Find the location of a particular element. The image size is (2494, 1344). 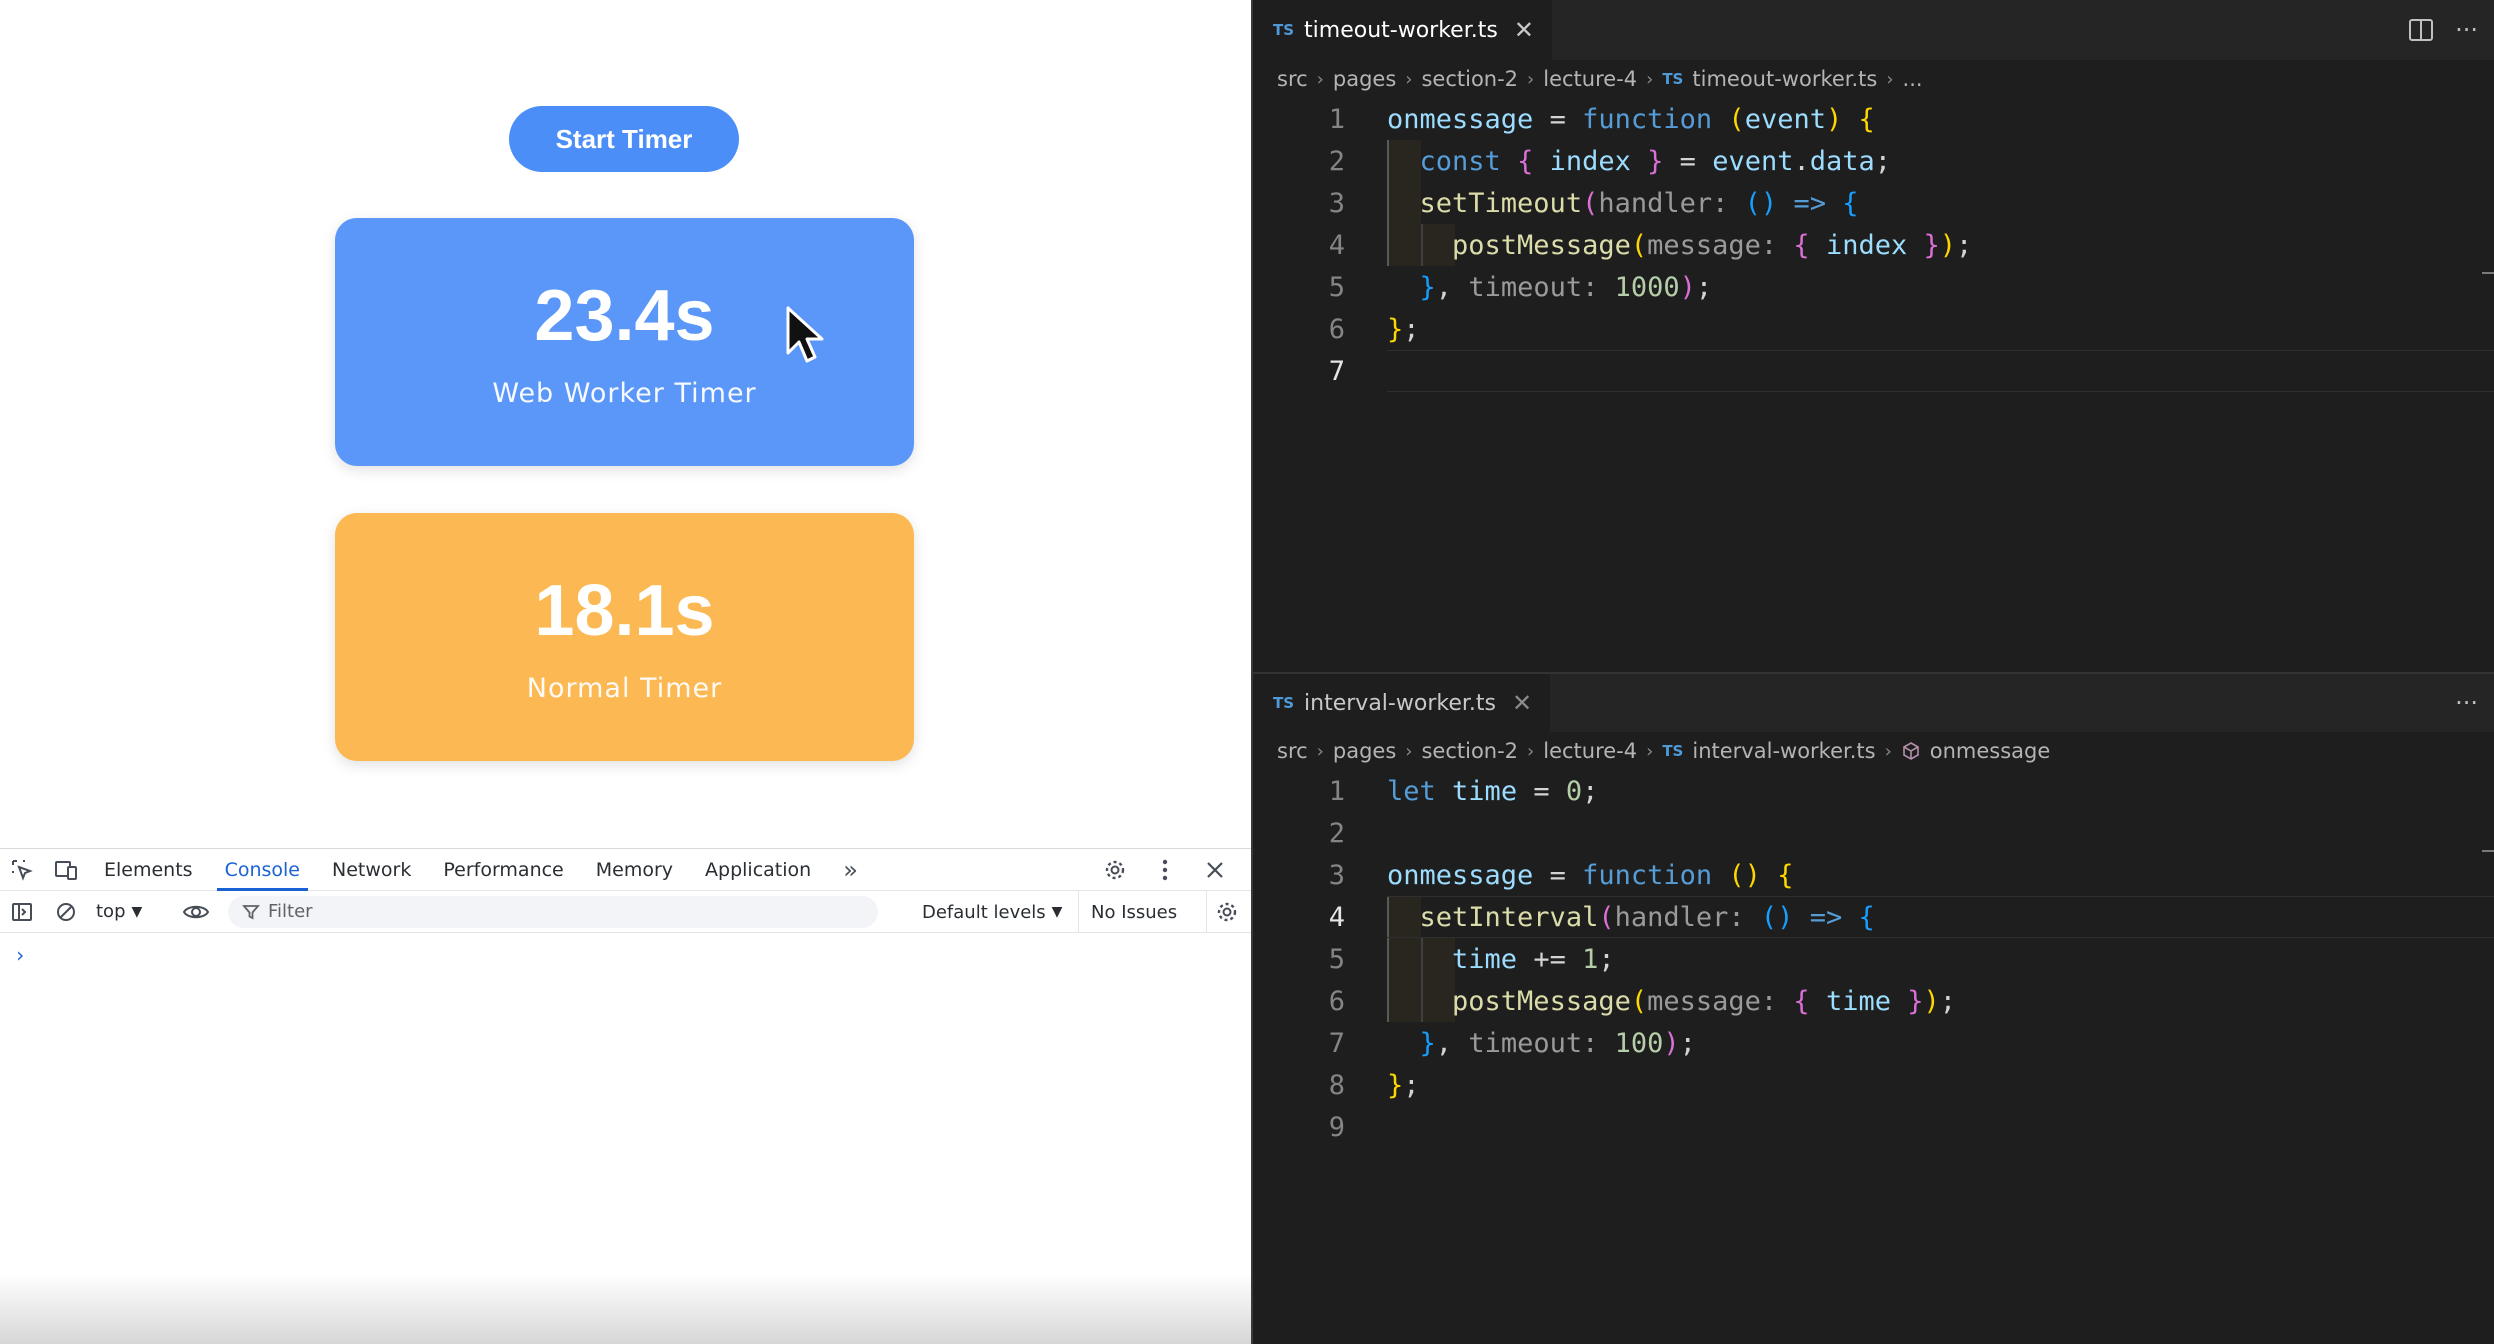

code-line: 8}; is located at coordinates (1873, 1085).